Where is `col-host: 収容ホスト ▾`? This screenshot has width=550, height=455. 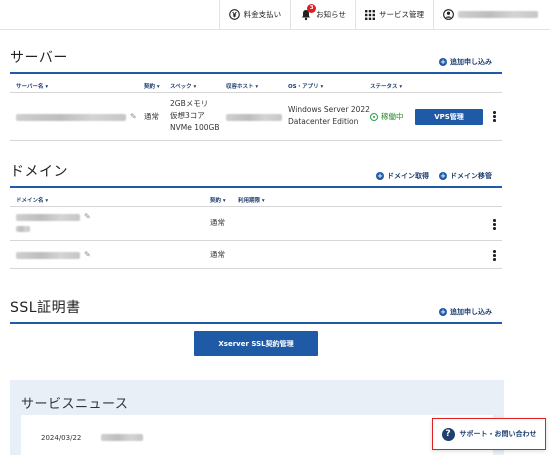
col-host: 収容ホスト ▾ is located at coordinates (242, 86).